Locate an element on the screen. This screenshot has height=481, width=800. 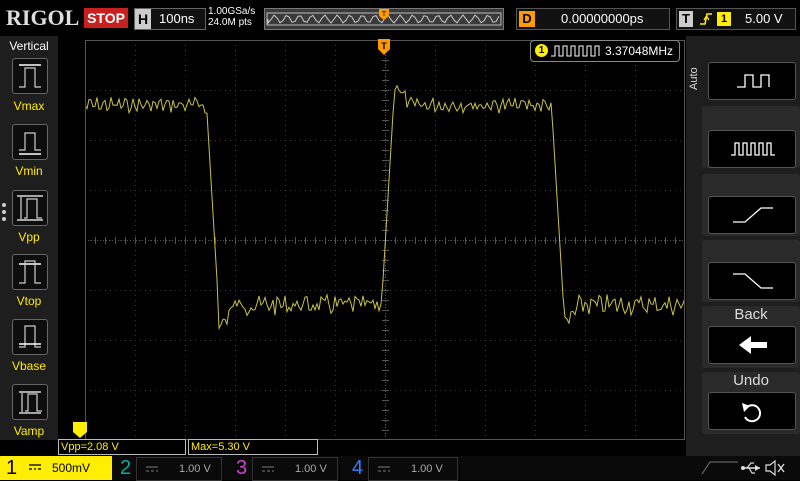
channel4-number: 4 is located at coordinates (358, 468).